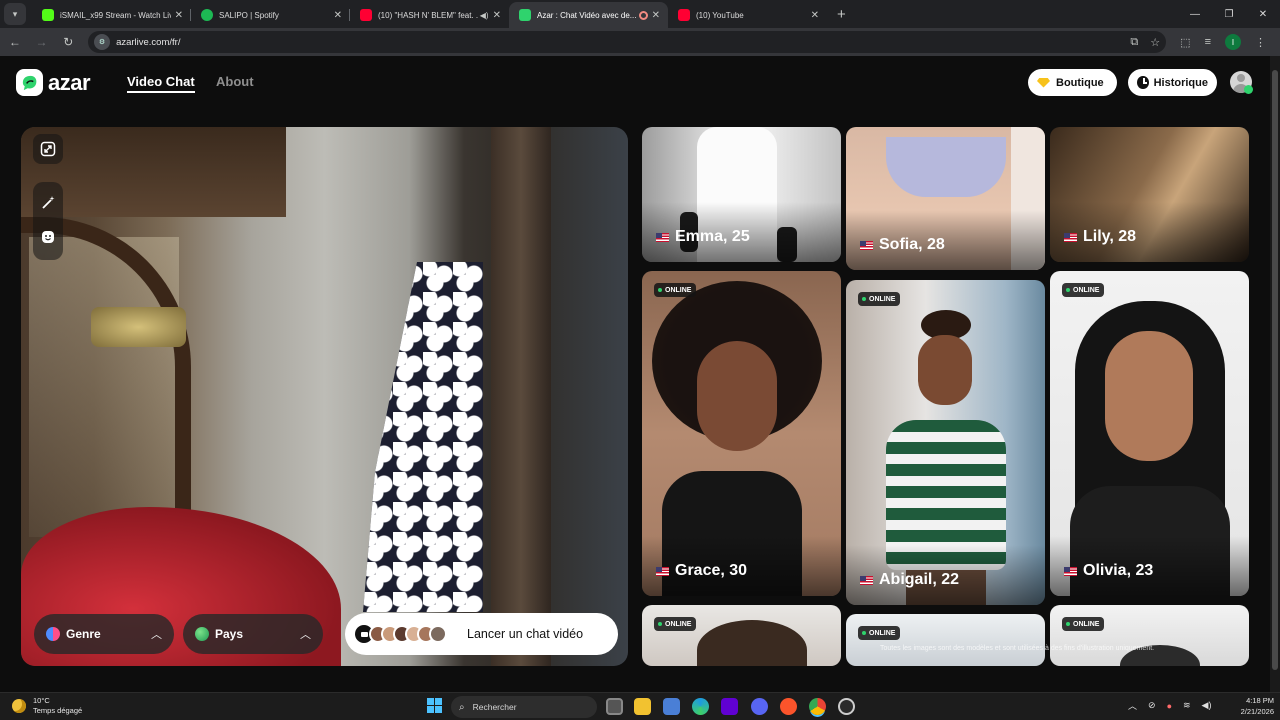  I want to click on reload-icon: ↻, so click(68, 42).